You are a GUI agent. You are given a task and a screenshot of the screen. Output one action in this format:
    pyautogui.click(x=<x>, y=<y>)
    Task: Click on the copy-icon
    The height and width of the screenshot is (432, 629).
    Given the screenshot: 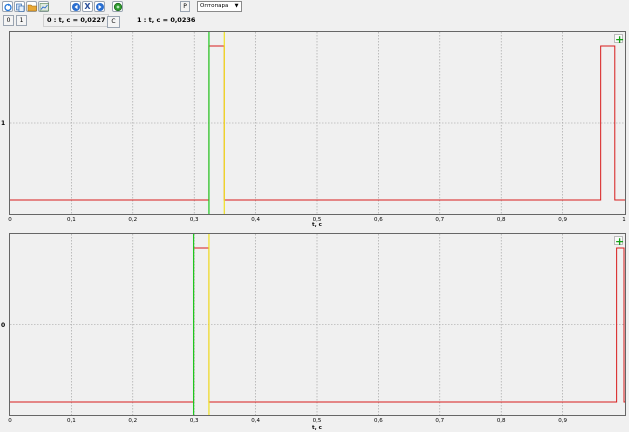 What is the action you would take?
    pyautogui.click(x=19, y=6)
    